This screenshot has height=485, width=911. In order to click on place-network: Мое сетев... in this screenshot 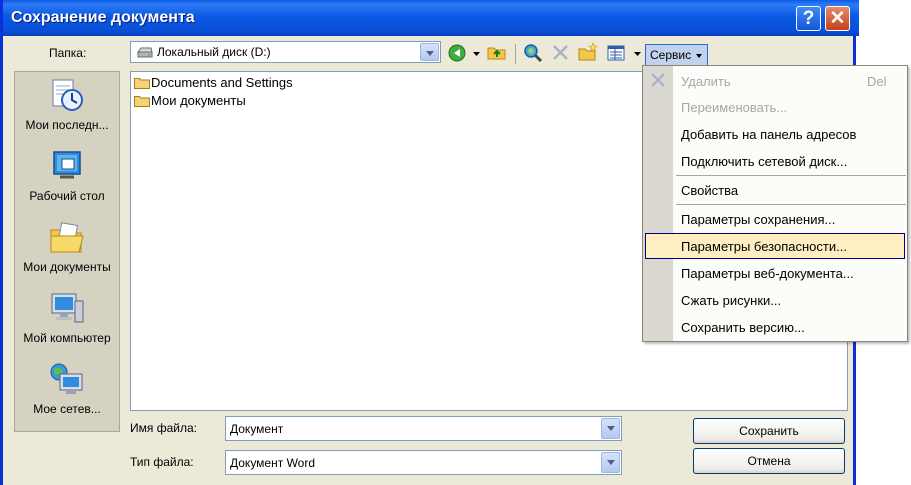, I will do `click(67, 393)`.